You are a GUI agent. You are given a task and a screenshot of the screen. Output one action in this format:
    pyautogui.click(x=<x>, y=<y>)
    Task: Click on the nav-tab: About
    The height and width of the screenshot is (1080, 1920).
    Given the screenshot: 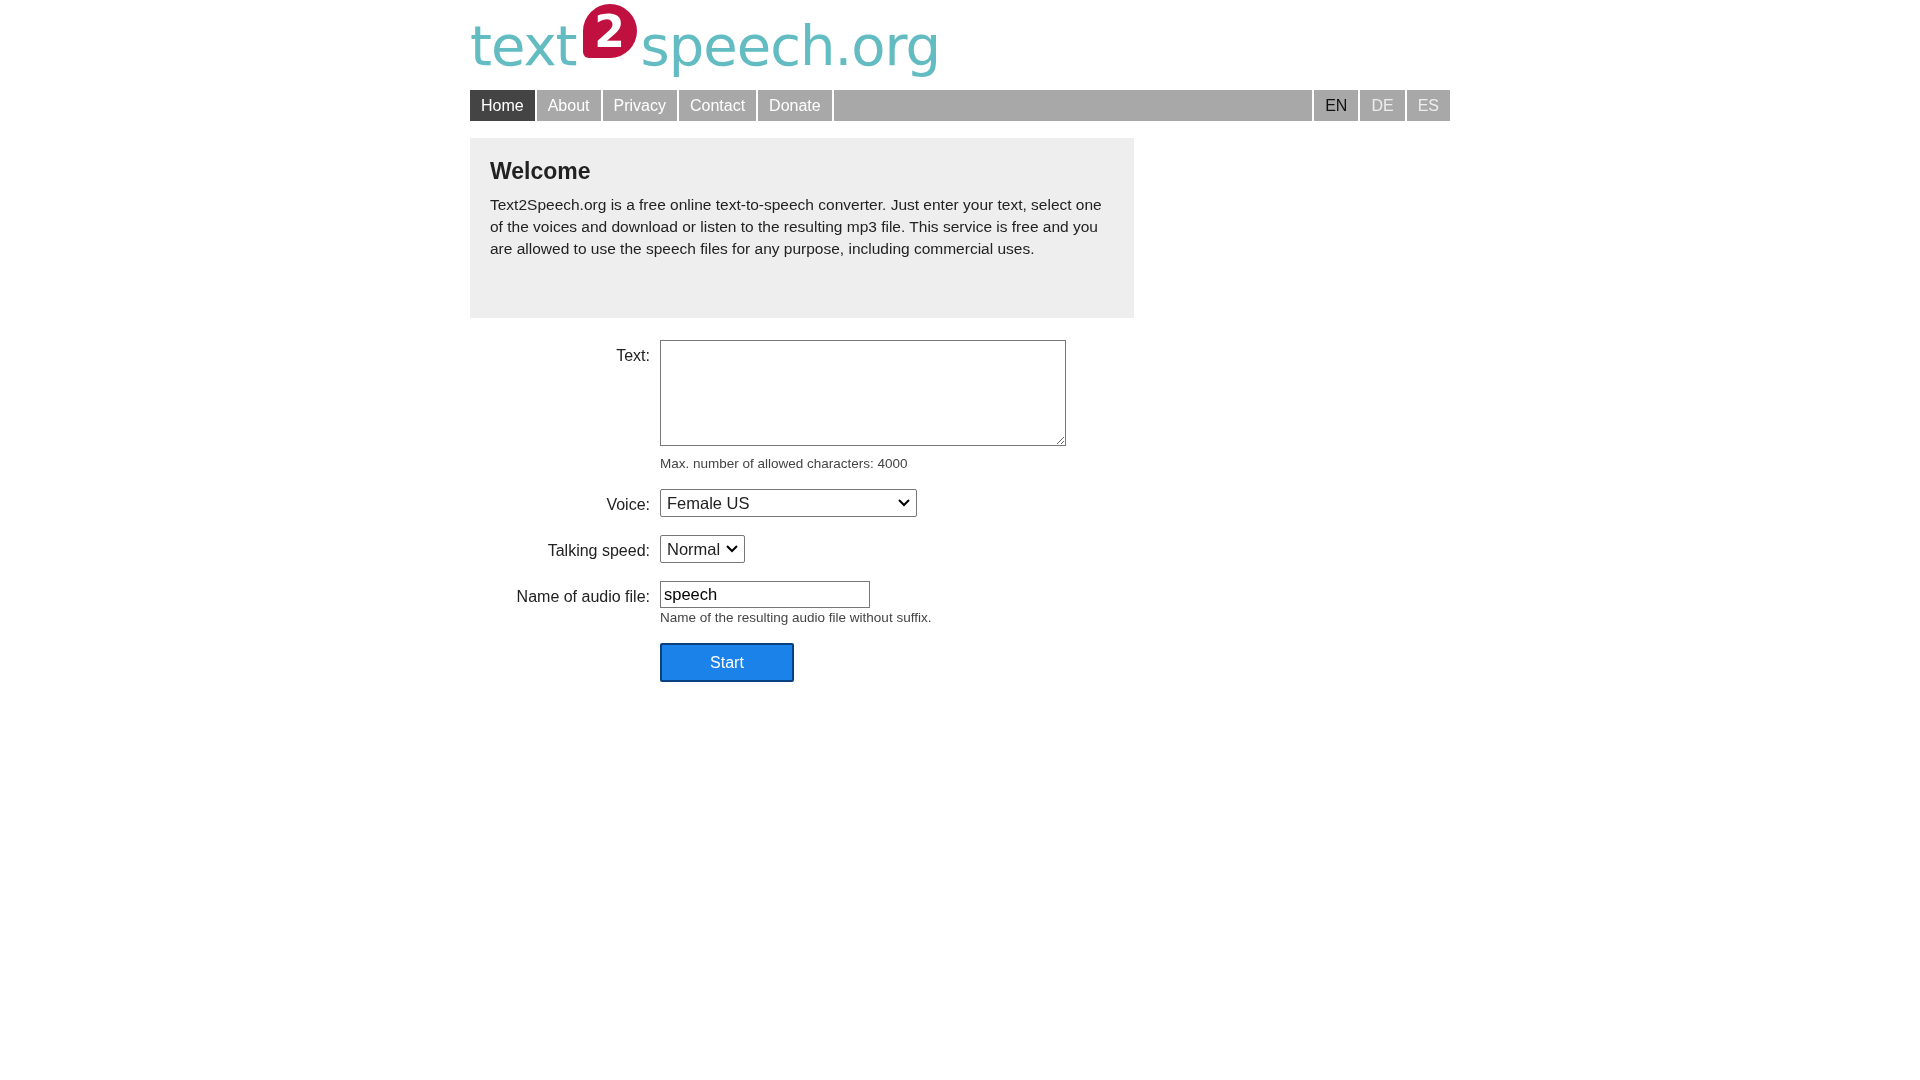 What is the action you would take?
    pyautogui.click(x=569, y=105)
    